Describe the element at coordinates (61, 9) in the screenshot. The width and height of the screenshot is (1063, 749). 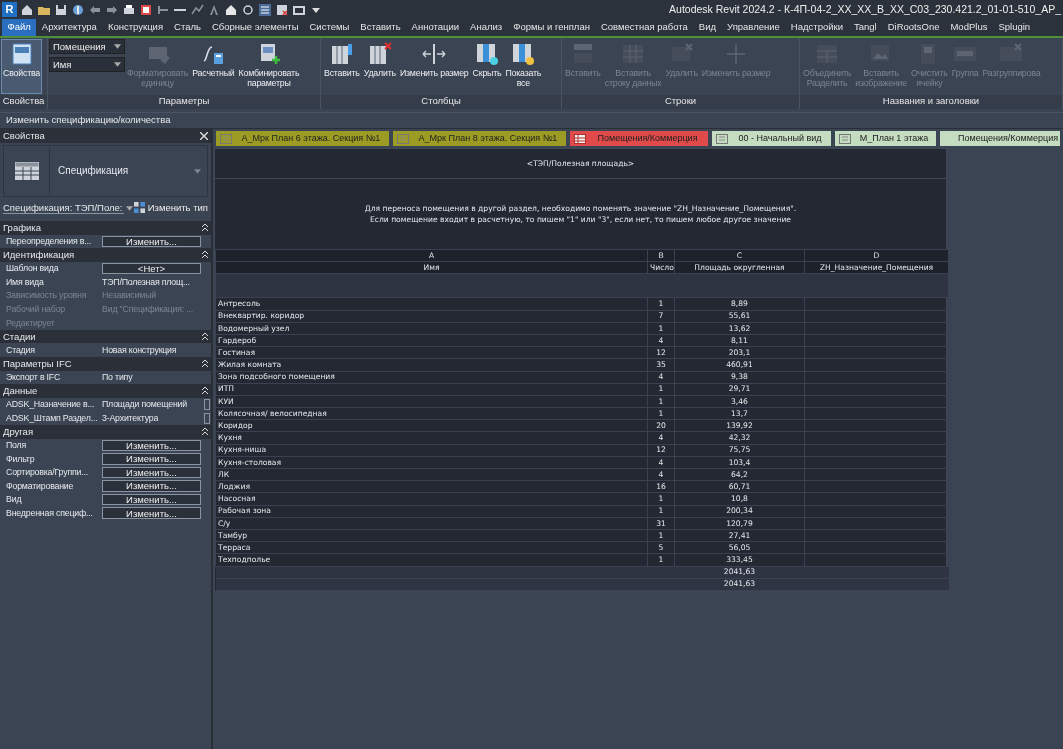
I see `save-icon` at that location.